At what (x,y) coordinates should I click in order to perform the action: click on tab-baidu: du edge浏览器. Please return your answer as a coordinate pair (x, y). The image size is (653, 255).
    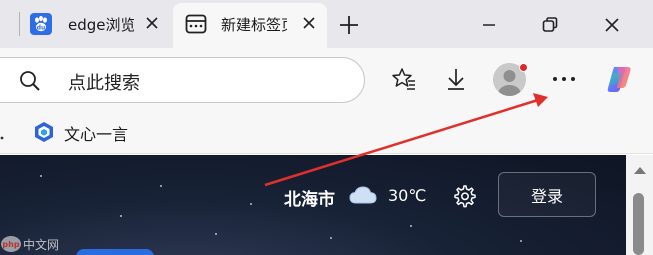
    Looking at the image, I should click on (95, 25).